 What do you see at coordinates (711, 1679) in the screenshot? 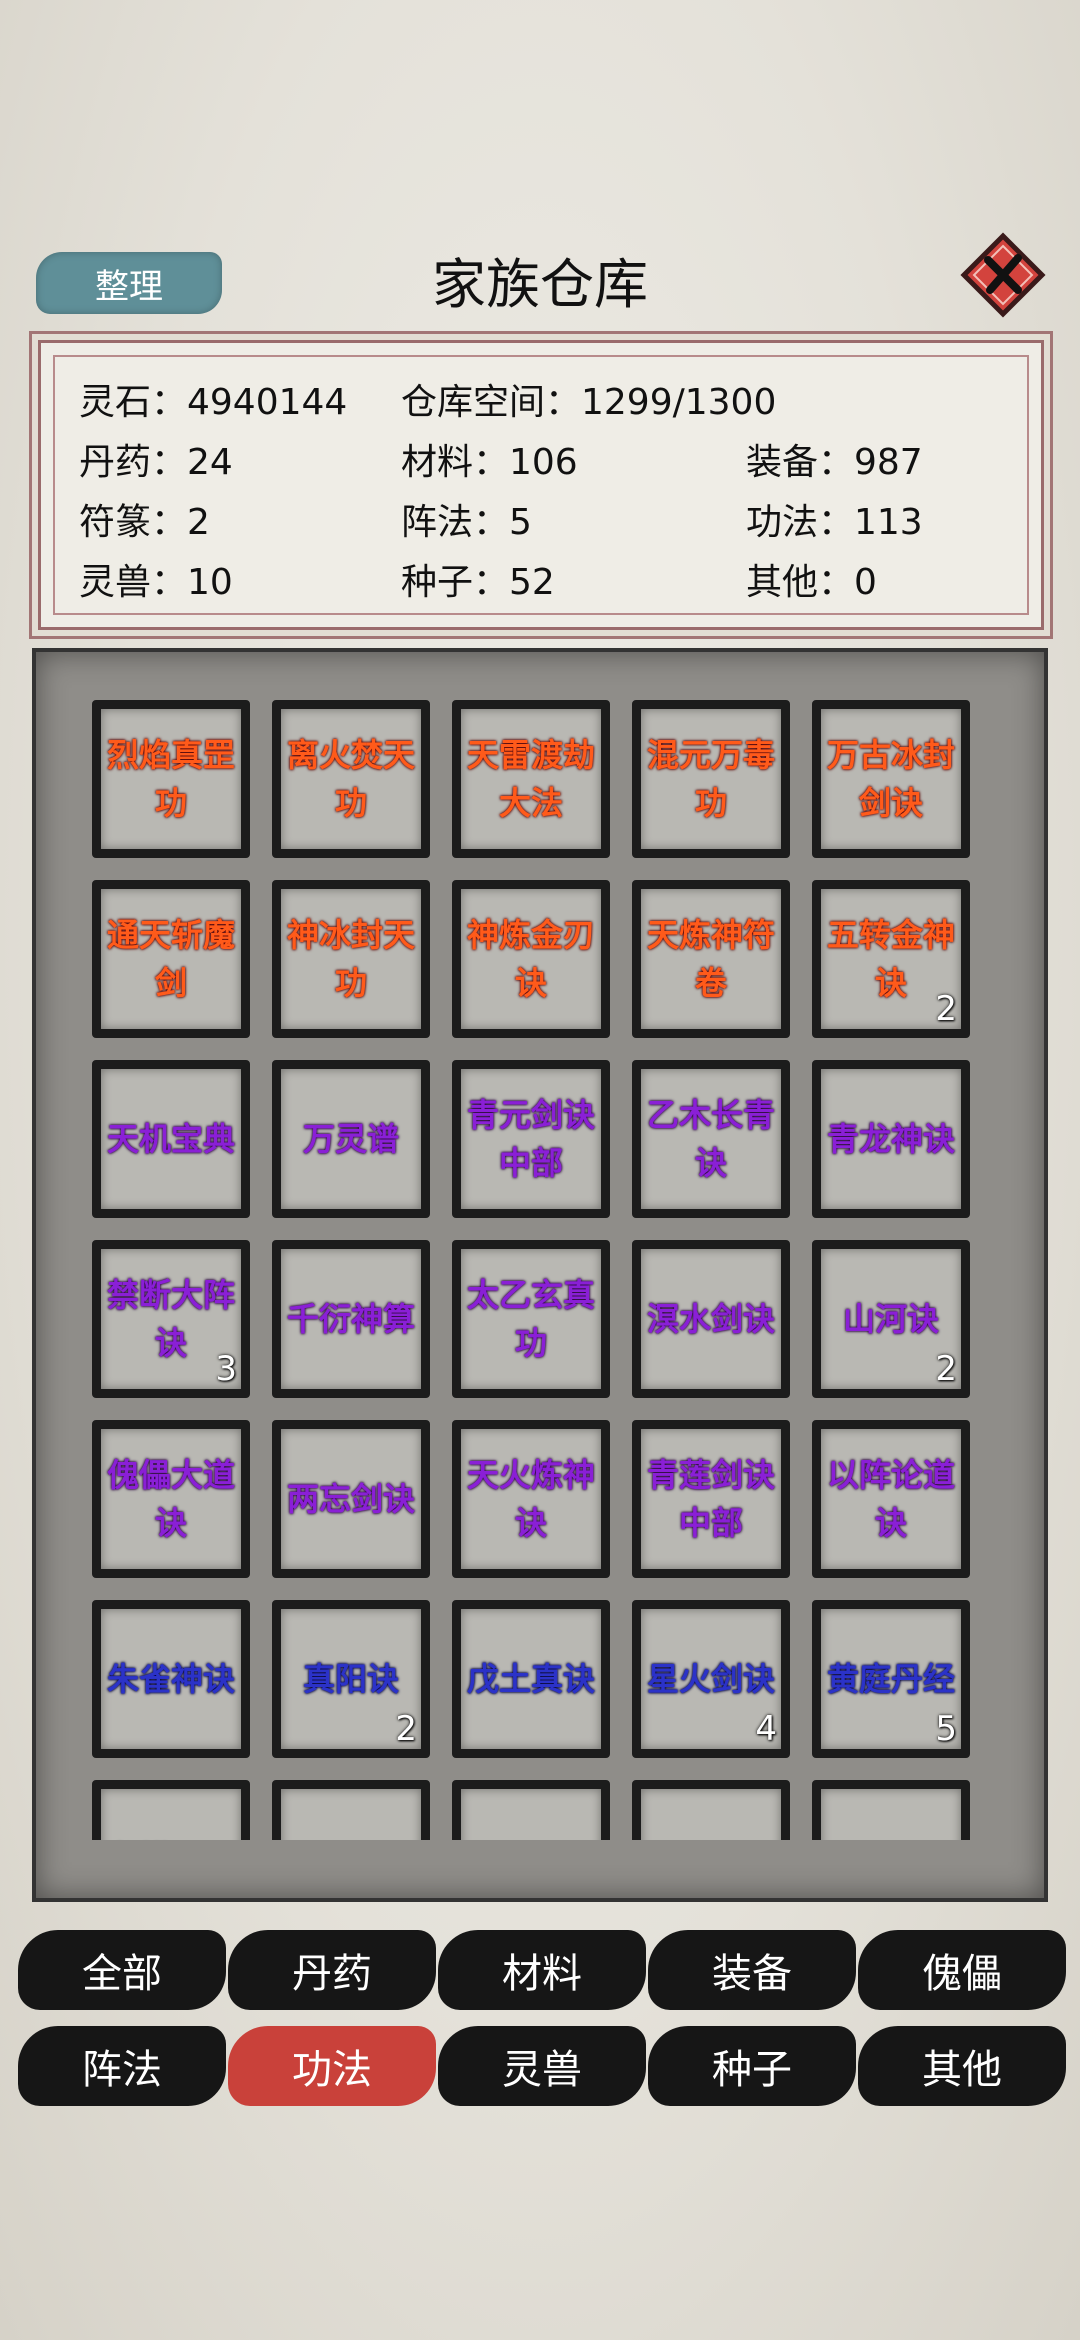
I see `item-slot: 星火剑诀 4` at bounding box center [711, 1679].